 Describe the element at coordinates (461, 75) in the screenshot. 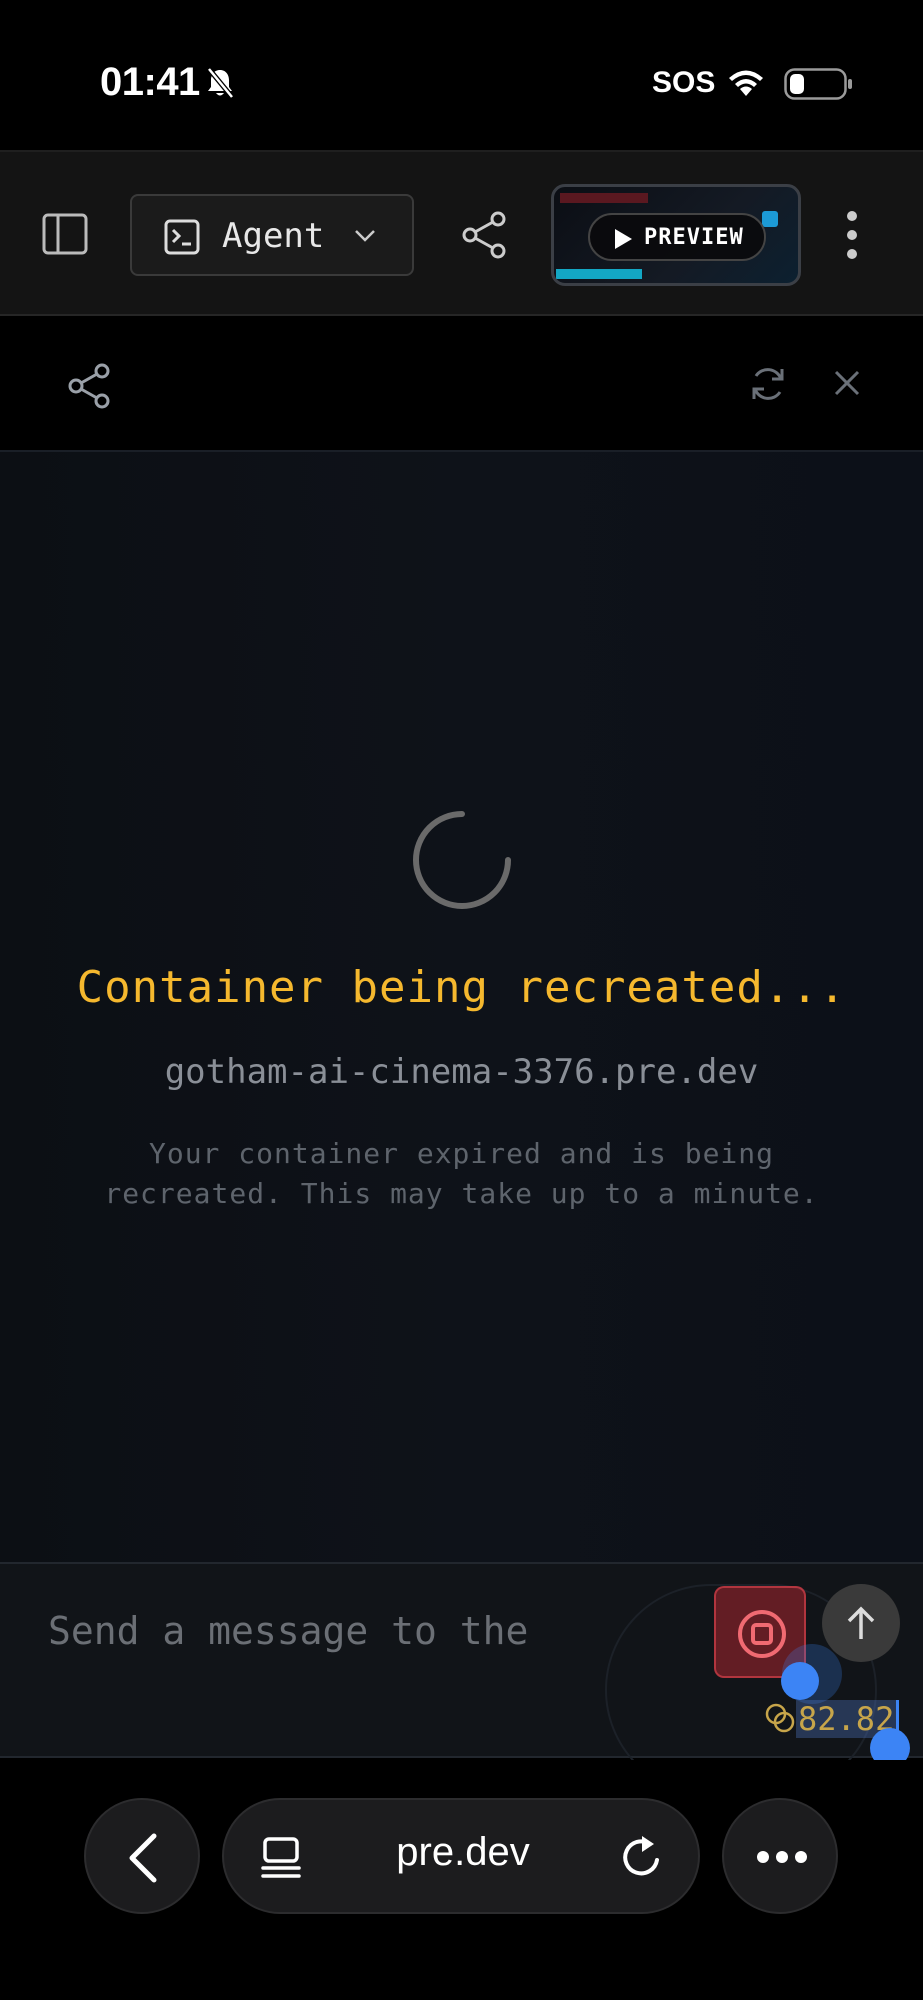

I see `status-bar: 01:41 SOS` at that location.